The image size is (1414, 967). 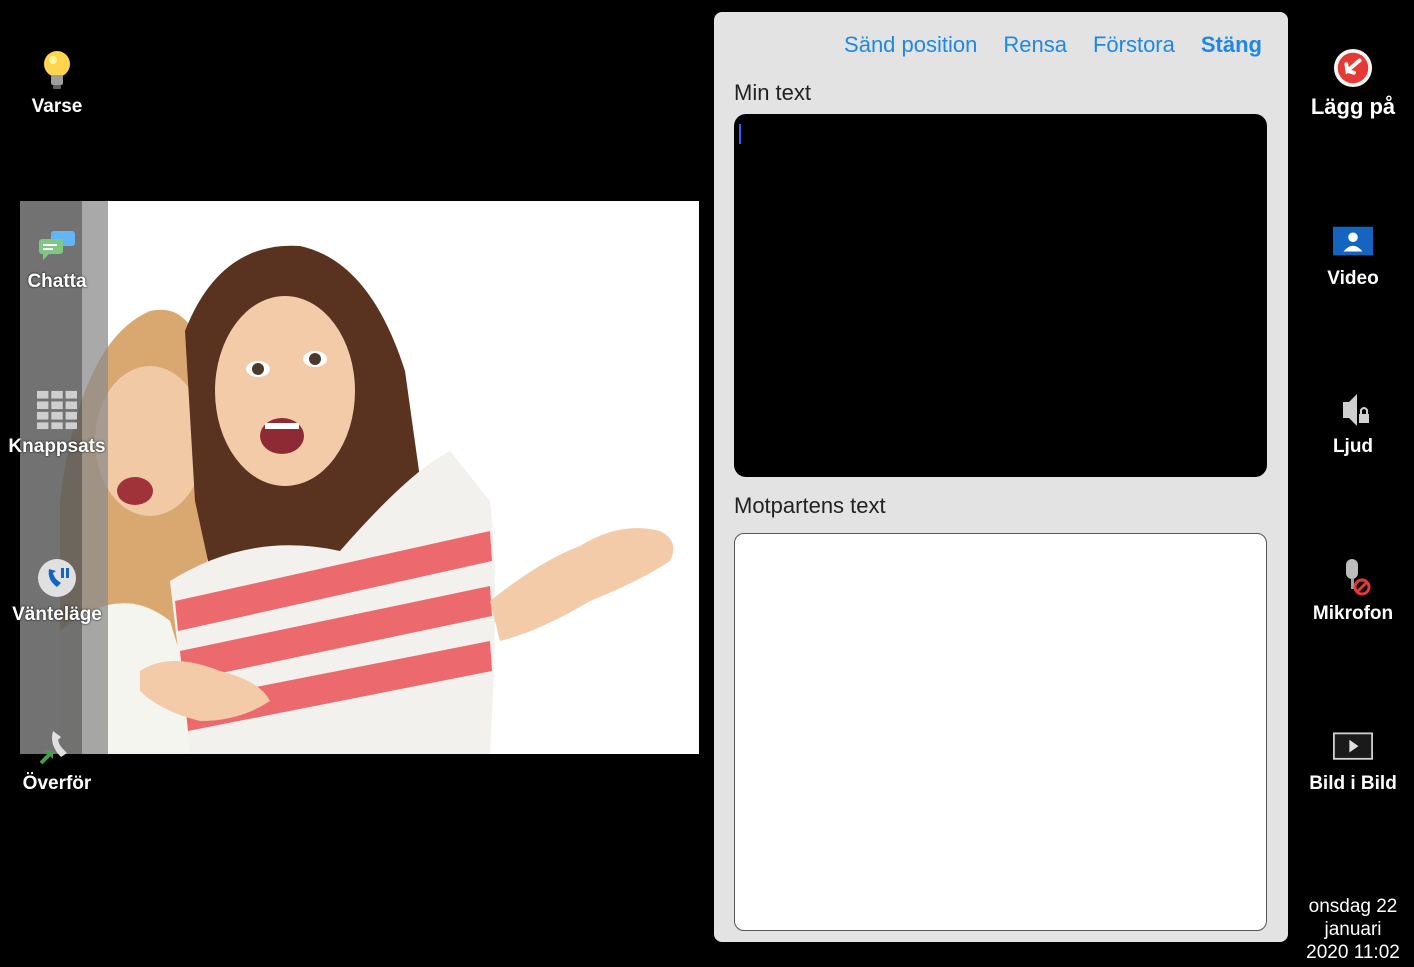 What do you see at coordinates (1353, 68) in the screenshot?
I see `hangup-icon` at bounding box center [1353, 68].